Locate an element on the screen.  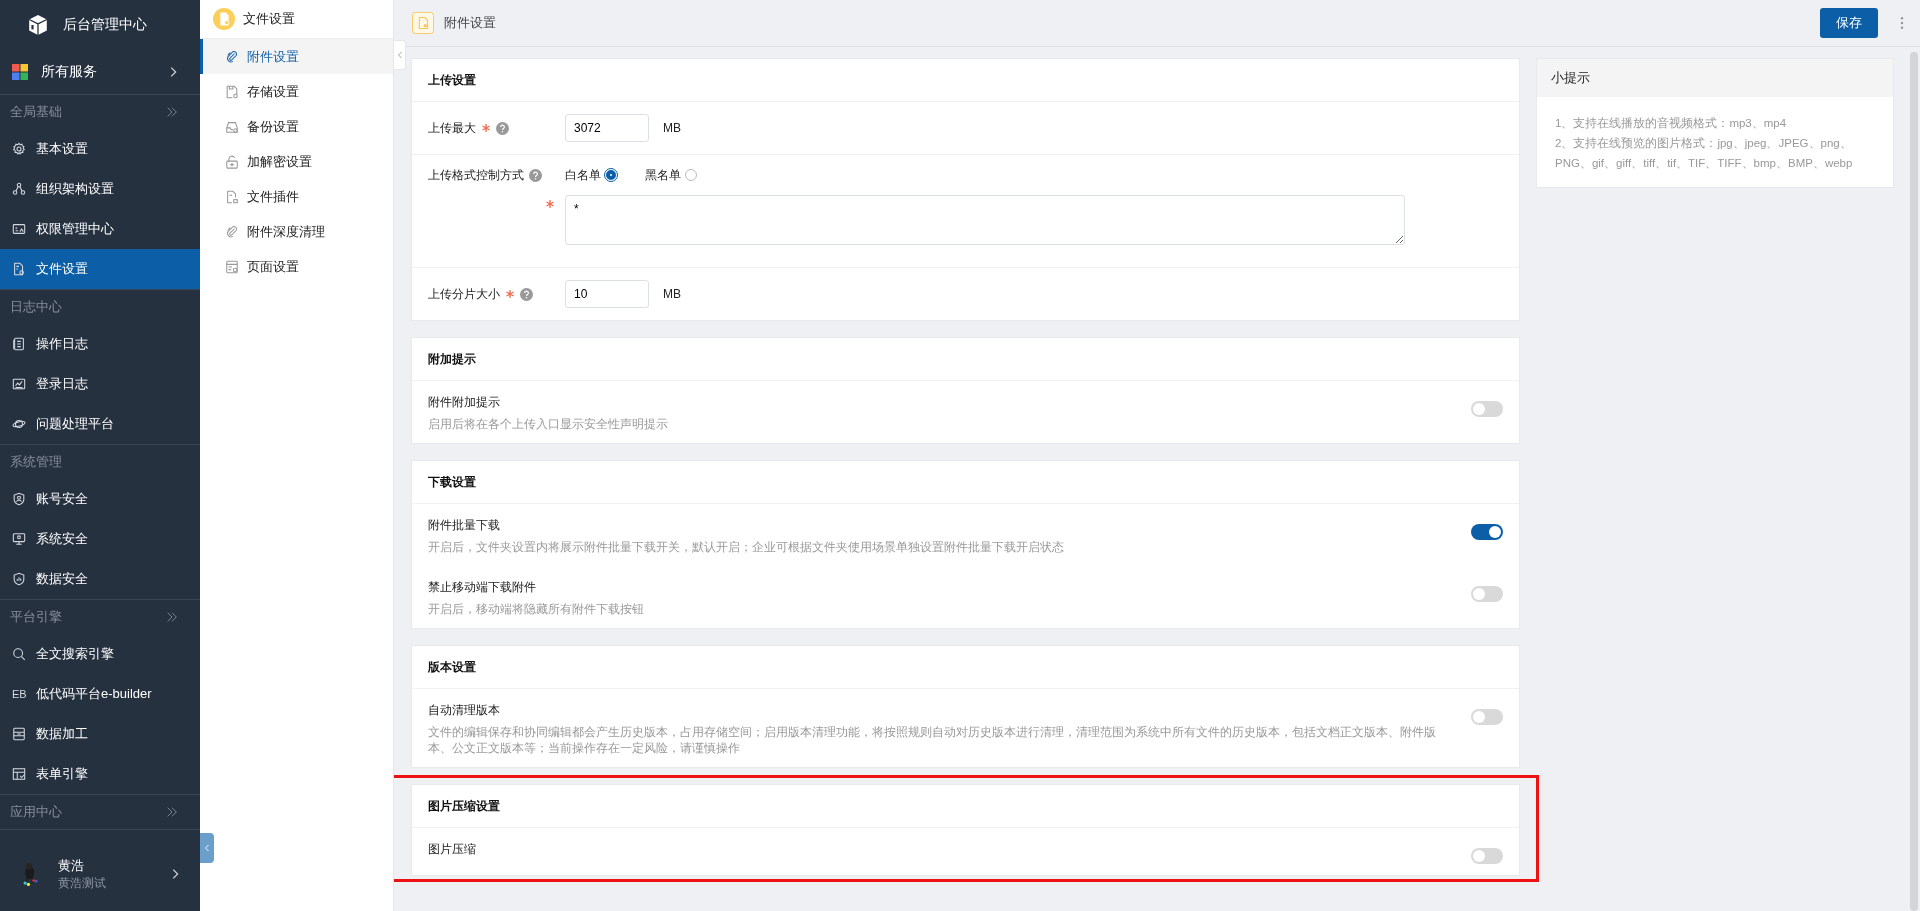
field-label: 上传最大 is located at coordinates (452, 128).